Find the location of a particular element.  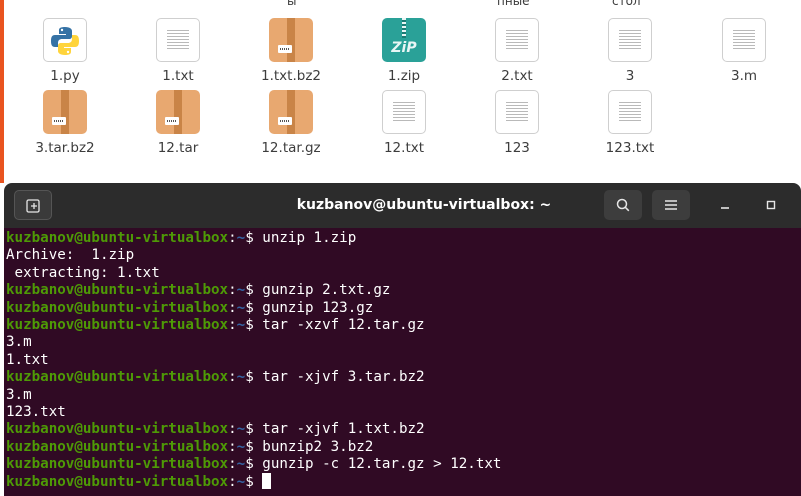

file-name: 1.txt is located at coordinates (178, 76).